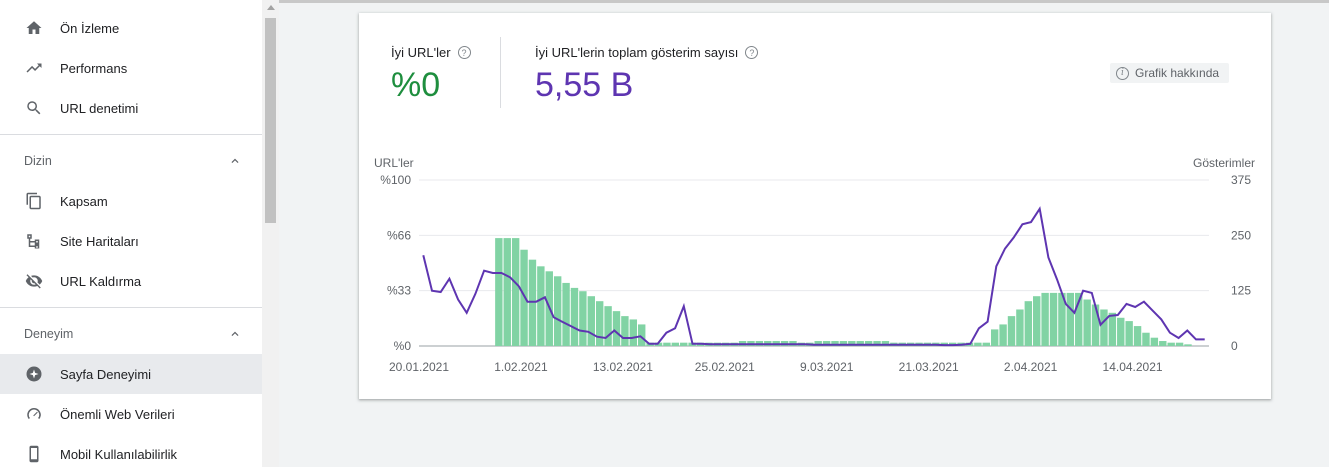  What do you see at coordinates (929, 367) in the screenshot?
I see `x-tick-label: 21.03.2021` at bounding box center [929, 367].